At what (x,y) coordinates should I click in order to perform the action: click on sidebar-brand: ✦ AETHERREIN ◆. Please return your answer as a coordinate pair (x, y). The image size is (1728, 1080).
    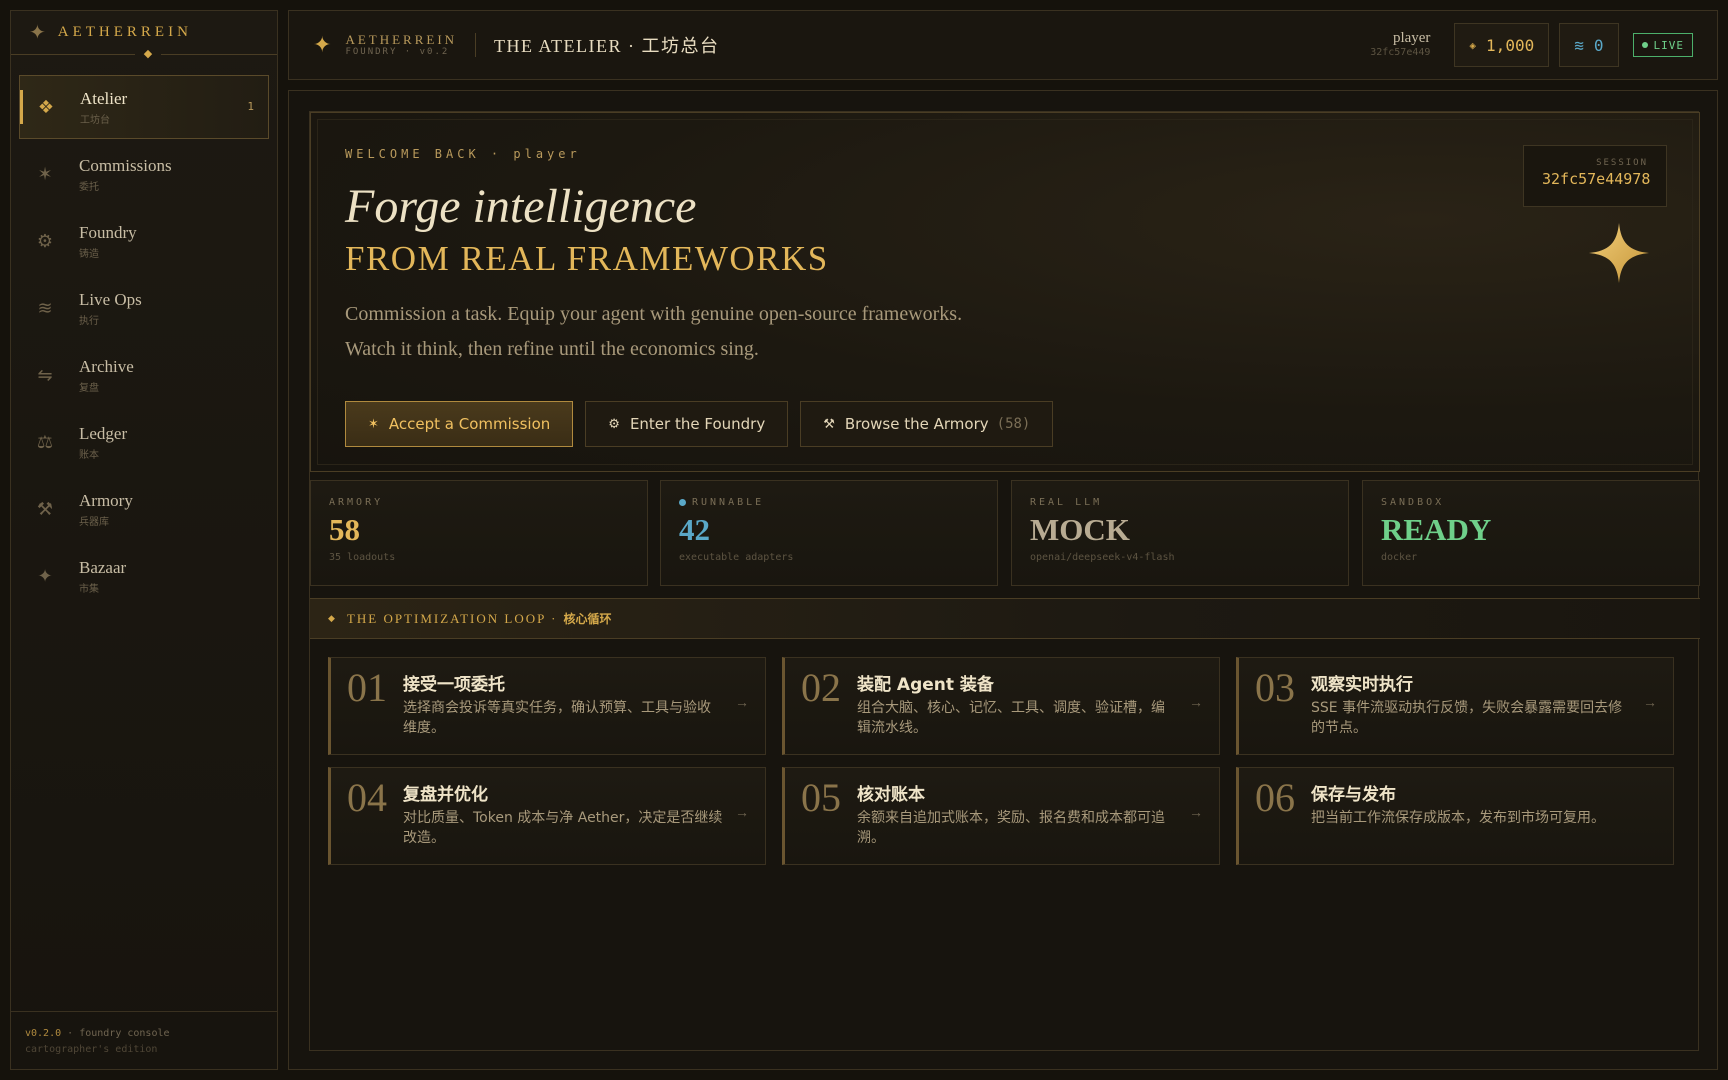
    Looking at the image, I should click on (144, 36).